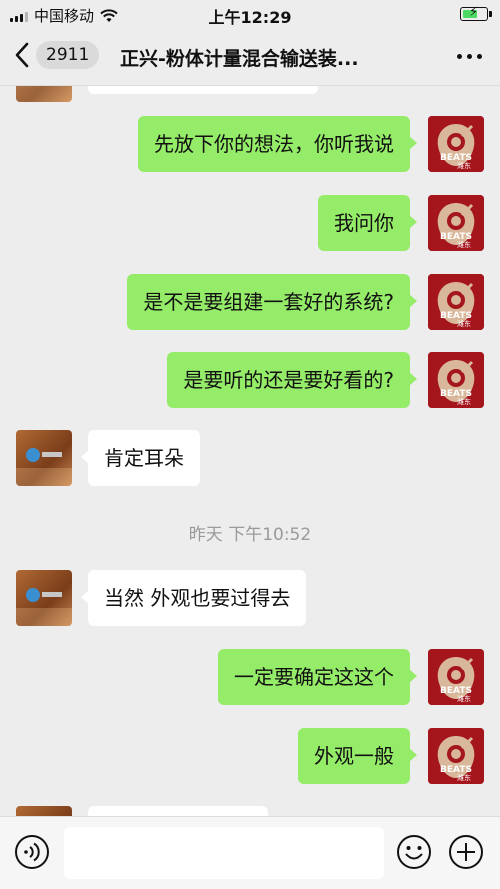 Image resolution: width=500 pixels, height=889 pixels. What do you see at coordinates (459, 56) in the screenshot?
I see `more-dots-icon` at bounding box center [459, 56].